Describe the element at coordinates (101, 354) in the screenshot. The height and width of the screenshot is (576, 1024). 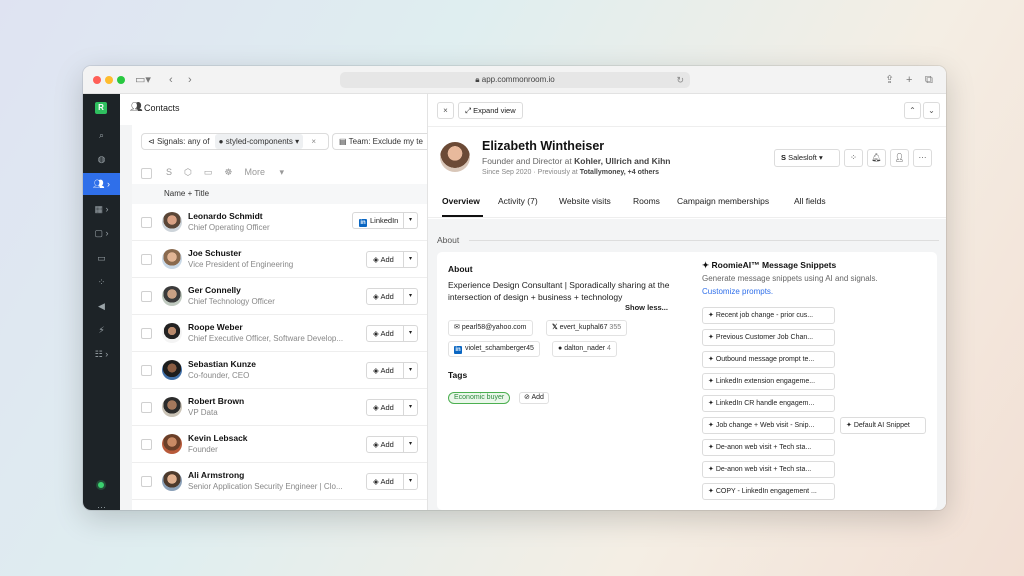
I see `reports-icon: ☷ ›` at that location.